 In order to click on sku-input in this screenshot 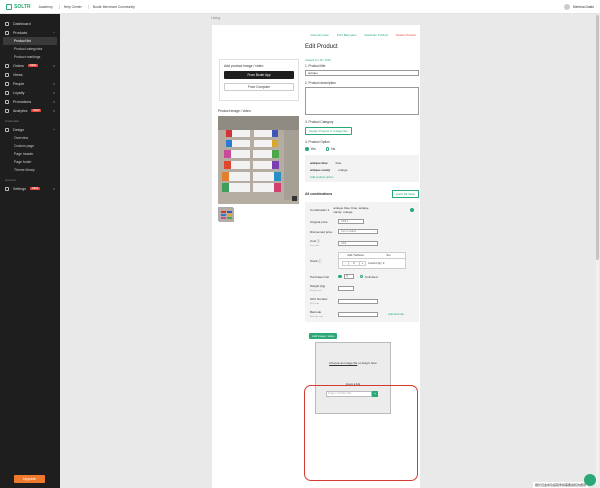, I will do `click(358, 301)`.